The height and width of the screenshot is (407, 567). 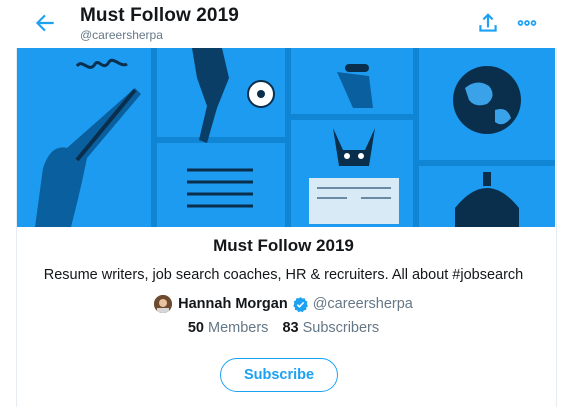 I want to click on dog-reading-newspaper-icon, so click(x=352, y=173).